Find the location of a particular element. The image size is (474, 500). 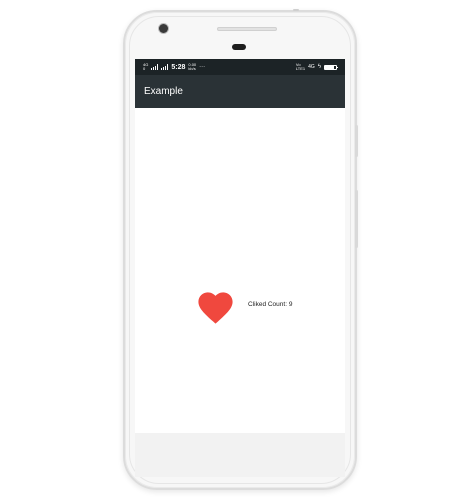

status-left-group: 4G 0 5:28 0.00 kb/s ··· is located at coordinates (174, 67).